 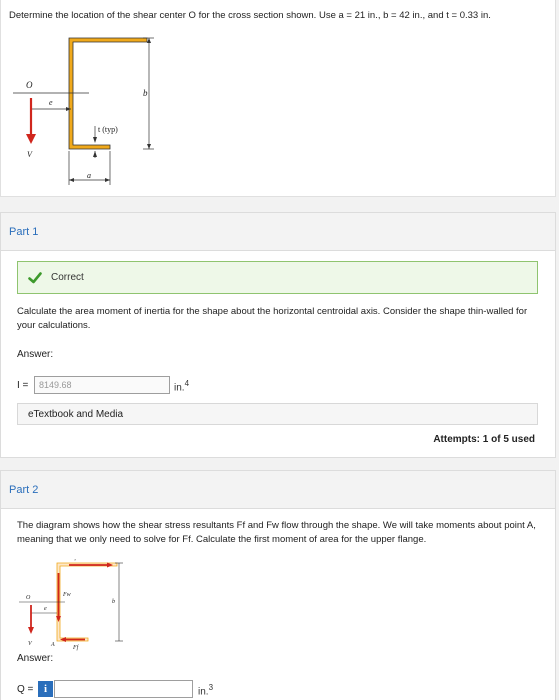 I want to click on label-a: a, so click(x=89, y=175).